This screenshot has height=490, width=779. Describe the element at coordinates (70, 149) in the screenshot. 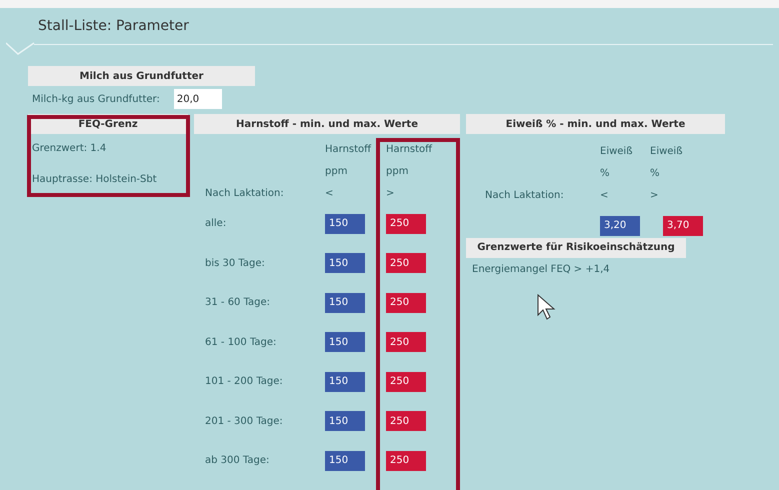

I see `info-text: Grenzwert: 1.4` at that location.